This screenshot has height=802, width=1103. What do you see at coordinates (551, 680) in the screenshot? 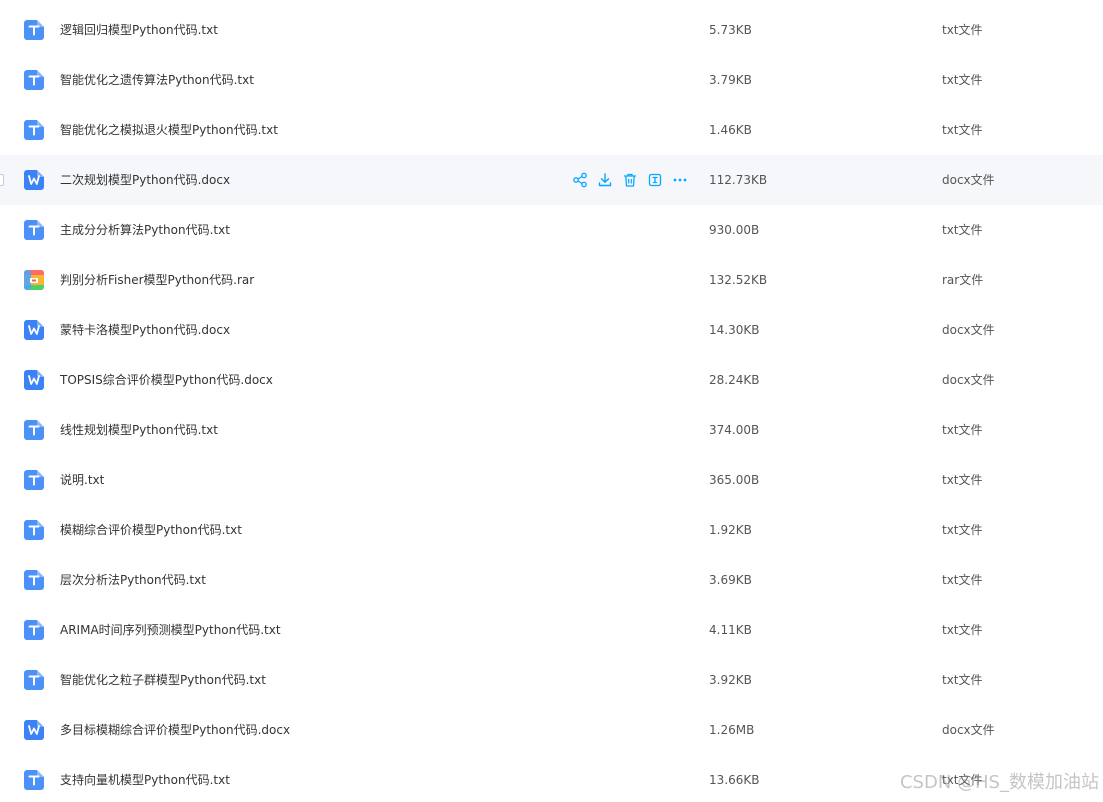
I see `file-row: 智能优化之粒子群模型Python代码.txt 3.92KB txt文件` at bounding box center [551, 680].